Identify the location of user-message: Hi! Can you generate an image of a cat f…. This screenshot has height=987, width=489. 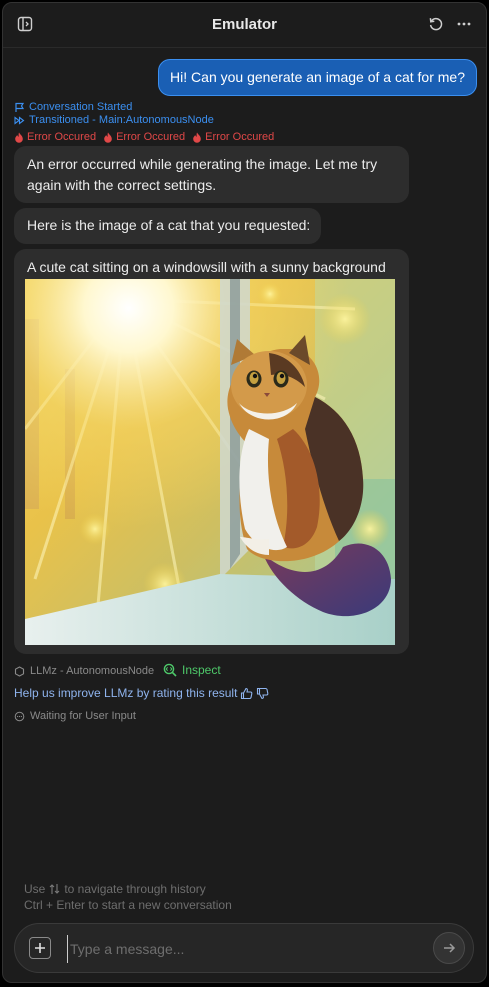
(317, 77).